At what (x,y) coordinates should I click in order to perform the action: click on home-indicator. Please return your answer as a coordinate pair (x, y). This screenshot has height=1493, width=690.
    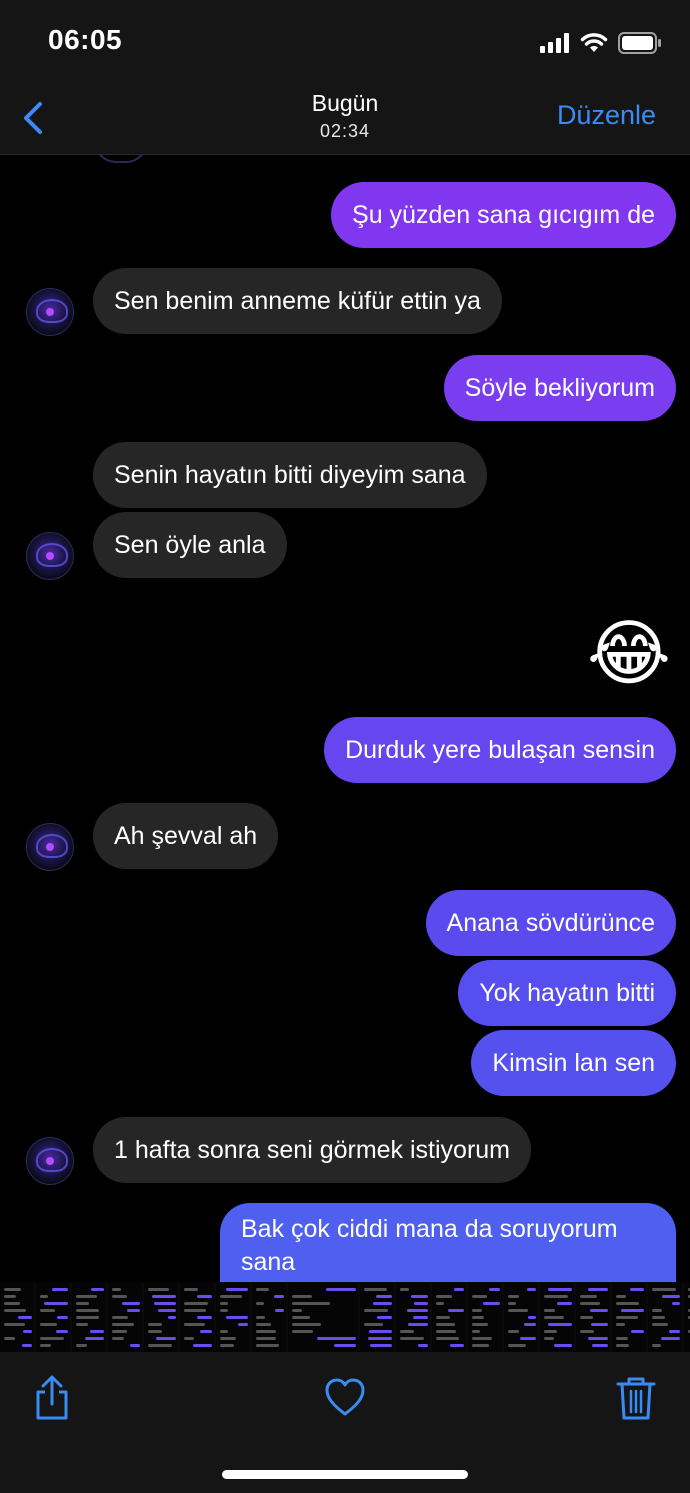
    Looking at the image, I should click on (345, 1474).